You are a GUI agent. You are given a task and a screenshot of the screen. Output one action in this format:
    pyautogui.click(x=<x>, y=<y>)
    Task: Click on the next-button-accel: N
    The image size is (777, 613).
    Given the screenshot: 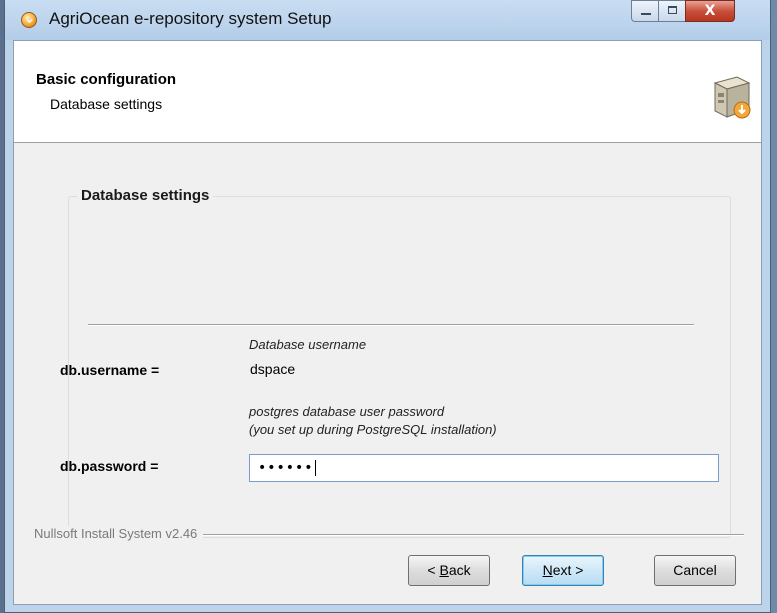 What is the action you would take?
    pyautogui.click(x=547, y=570)
    